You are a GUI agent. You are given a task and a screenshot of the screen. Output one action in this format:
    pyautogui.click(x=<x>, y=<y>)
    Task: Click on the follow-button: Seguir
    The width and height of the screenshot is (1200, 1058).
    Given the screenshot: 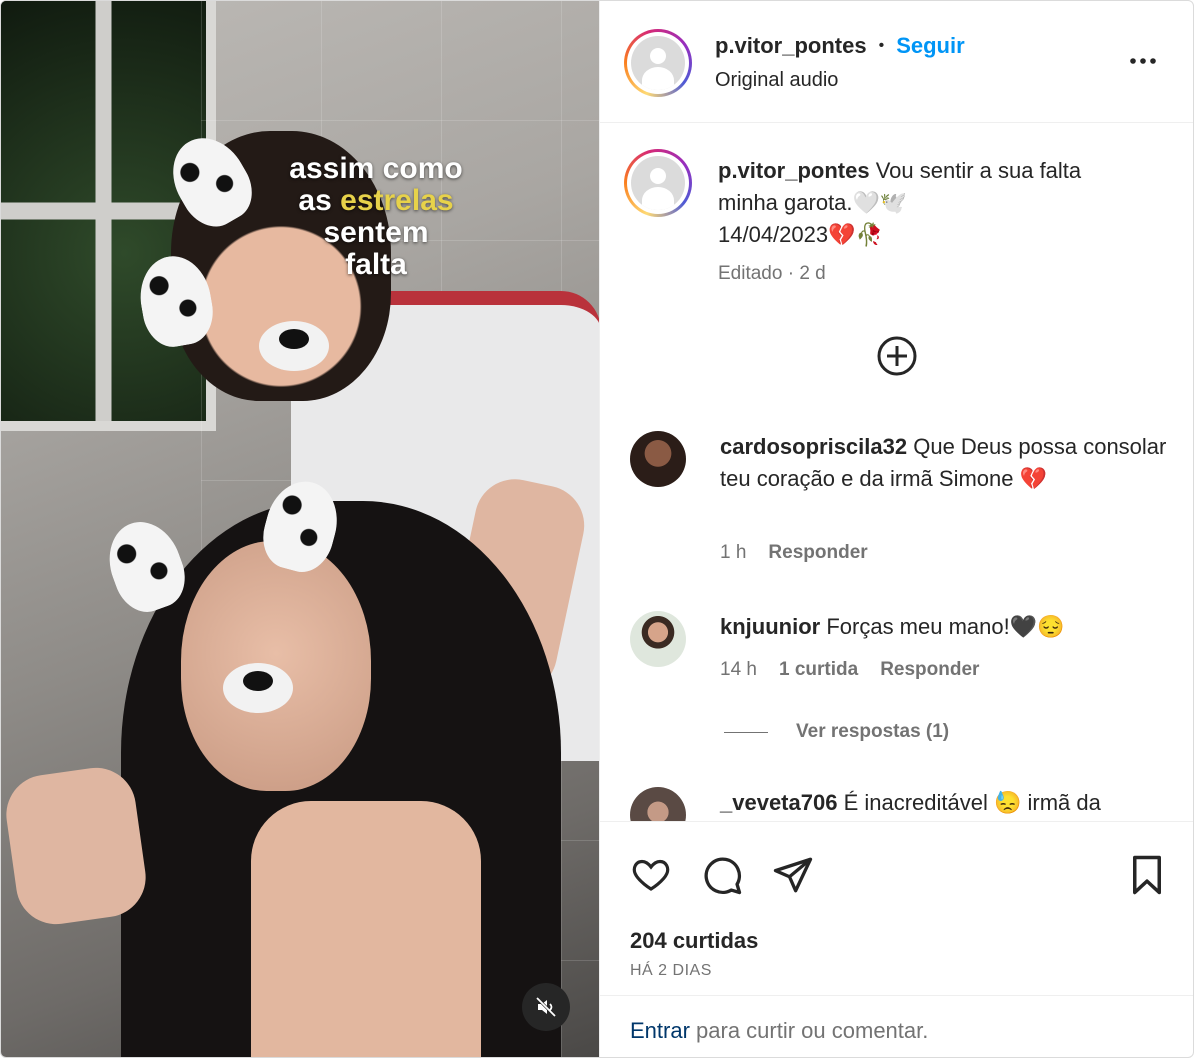 What is the action you would take?
    pyautogui.click(x=930, y=46)
    